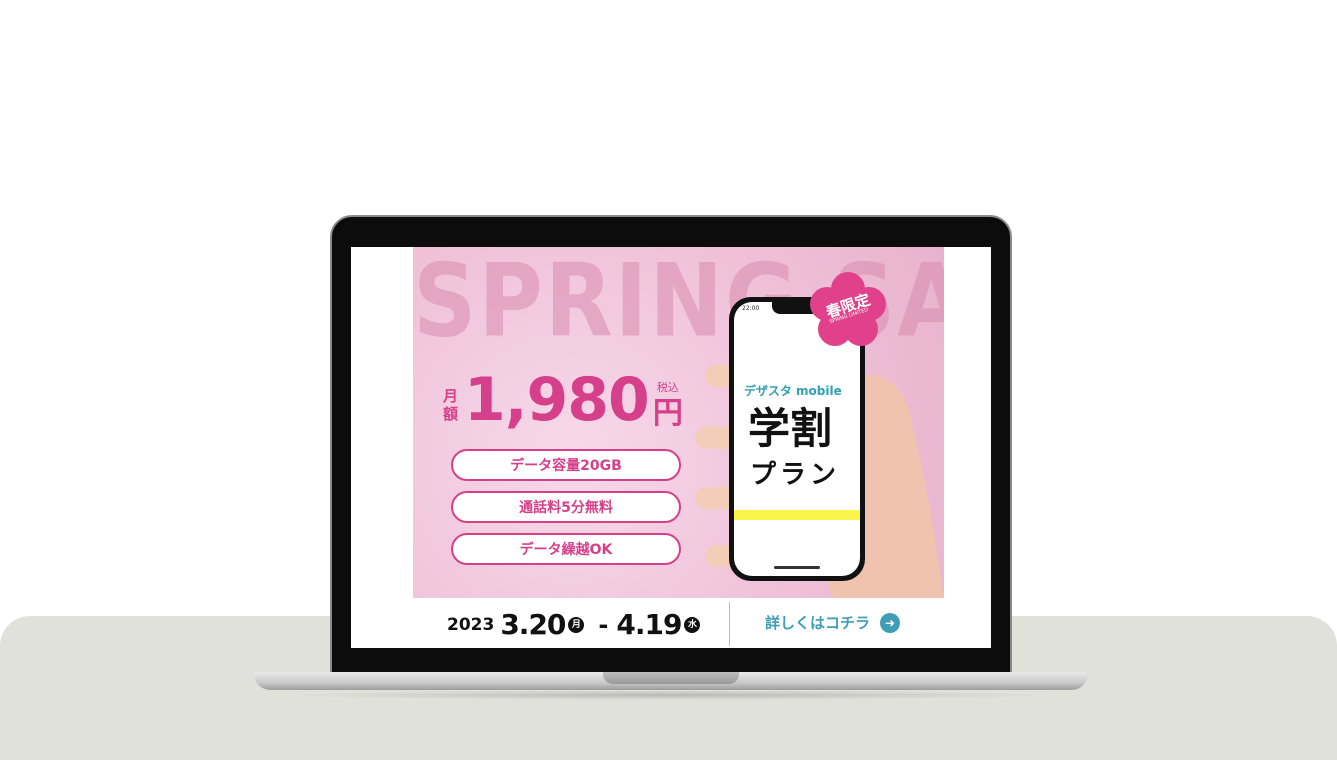 The image size is (1337, 760). I want to click on footer-divider, so click(729, 624).